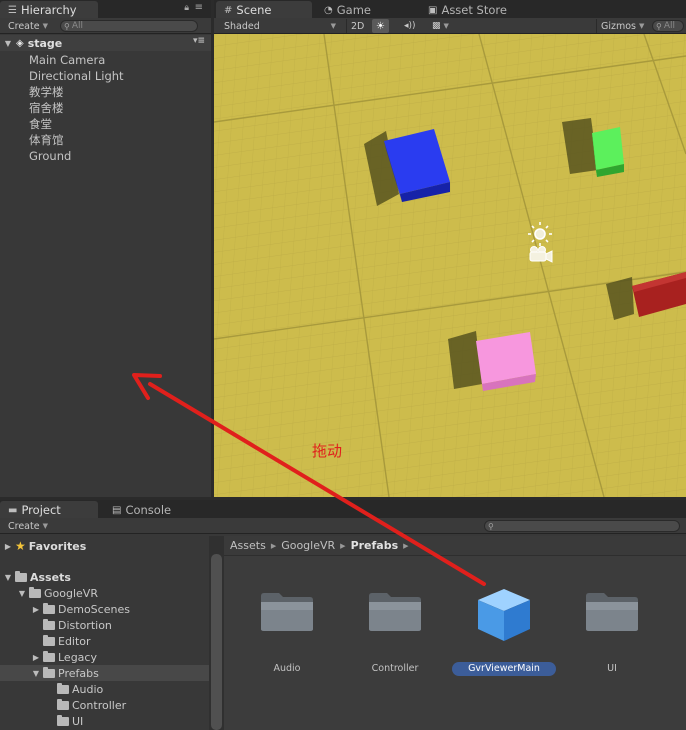 Image resolution: width=686 pixels, height=730 pixels. I want to click on asset-controller-folder-icon, so click(395, 611).